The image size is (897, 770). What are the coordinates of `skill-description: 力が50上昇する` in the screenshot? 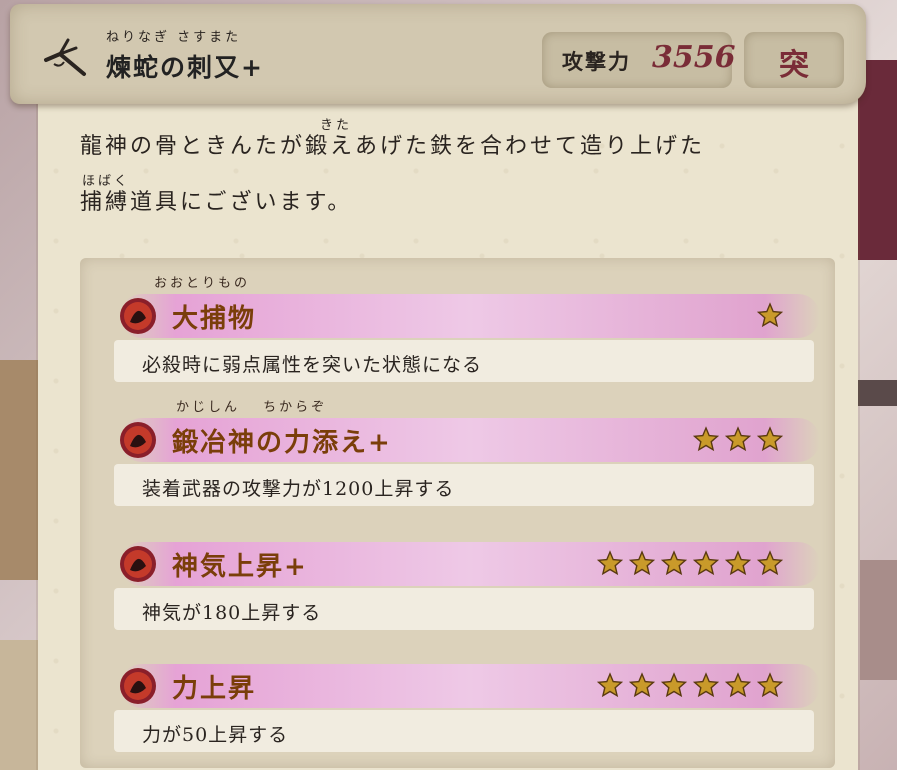 It's located at (215, 735).